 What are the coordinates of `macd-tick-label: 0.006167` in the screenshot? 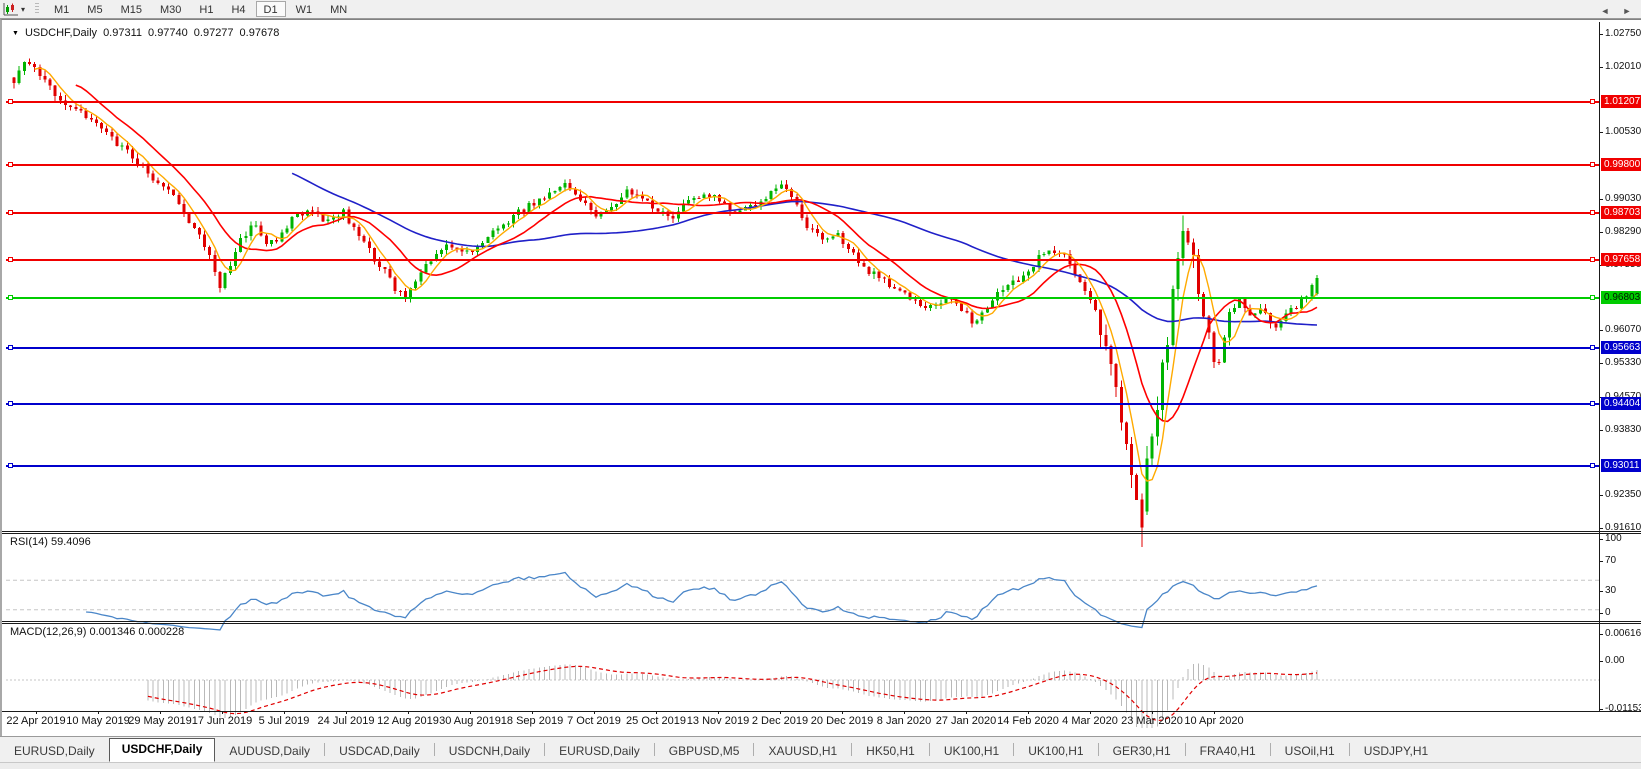 It's located at (1623, 633).